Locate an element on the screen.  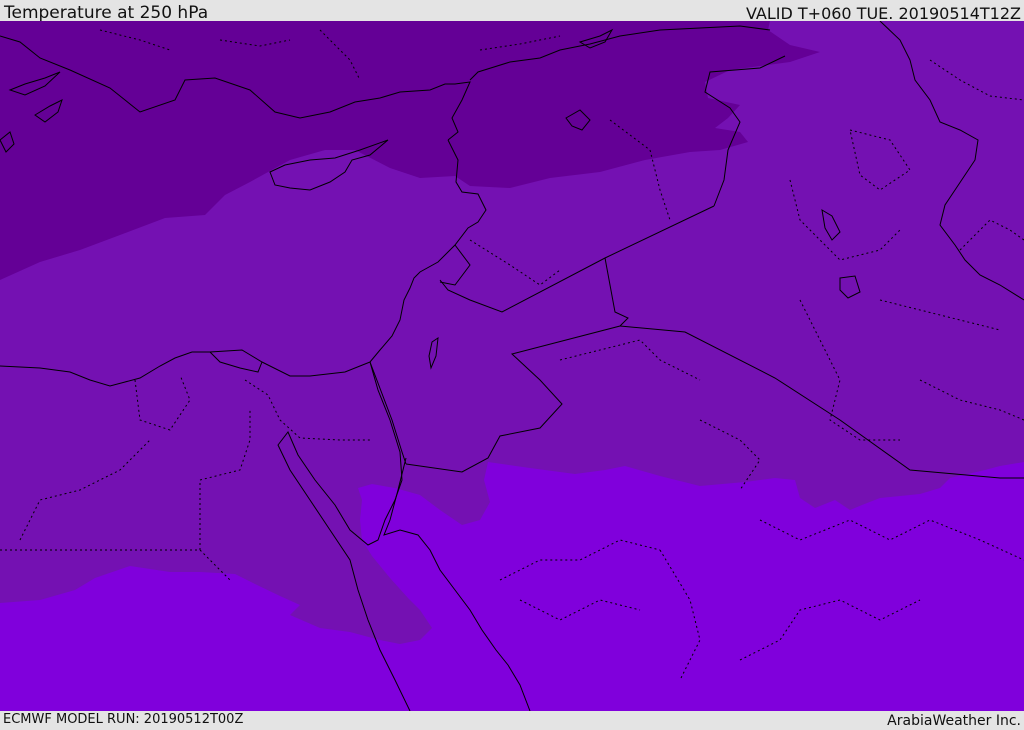
provider-credit: ArabiaWeather Inc. is located at coordinates (954, 721).